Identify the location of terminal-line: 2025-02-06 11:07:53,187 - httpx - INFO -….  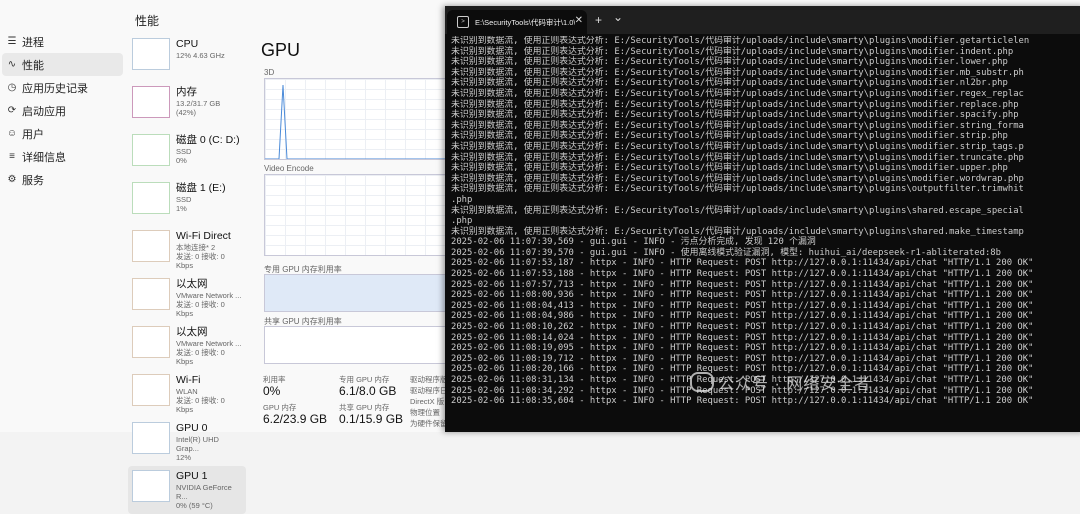
(742, 263).